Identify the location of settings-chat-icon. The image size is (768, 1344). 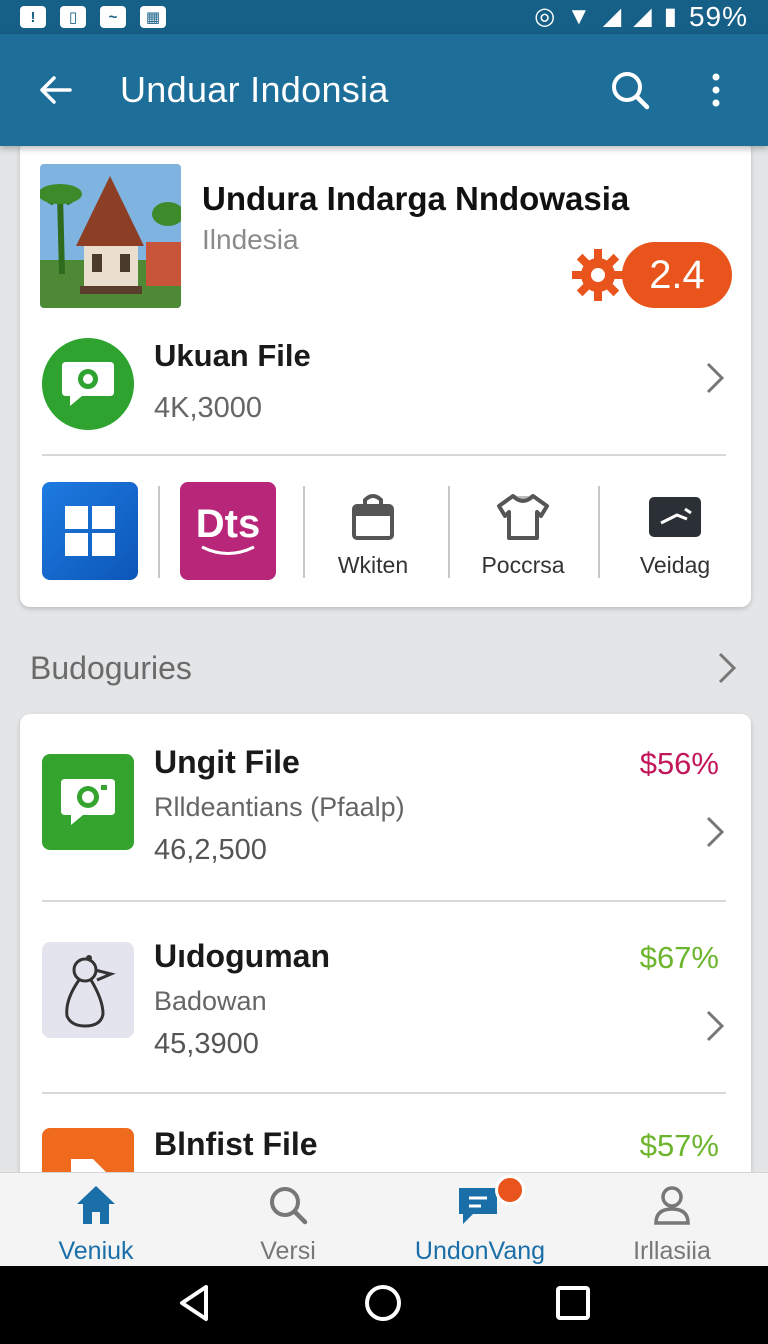
(88, 384).